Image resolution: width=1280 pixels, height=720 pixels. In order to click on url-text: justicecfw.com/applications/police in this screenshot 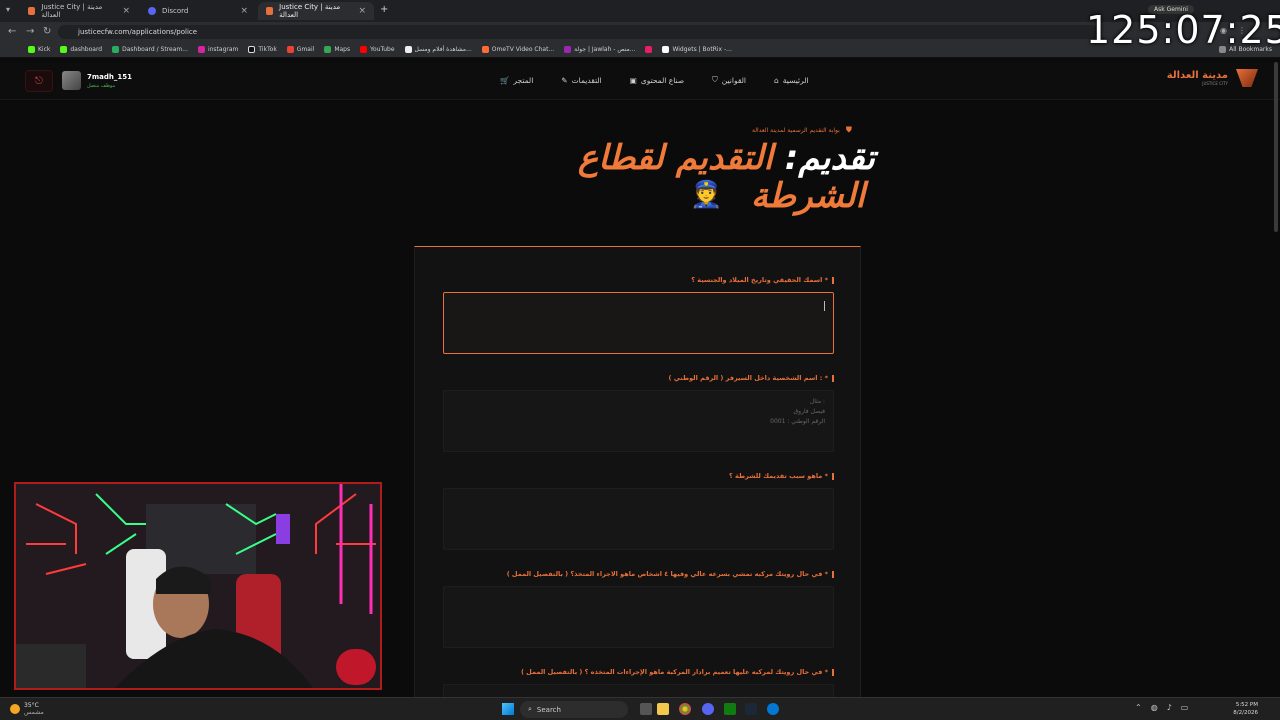, I will do `click(138, 32)`.